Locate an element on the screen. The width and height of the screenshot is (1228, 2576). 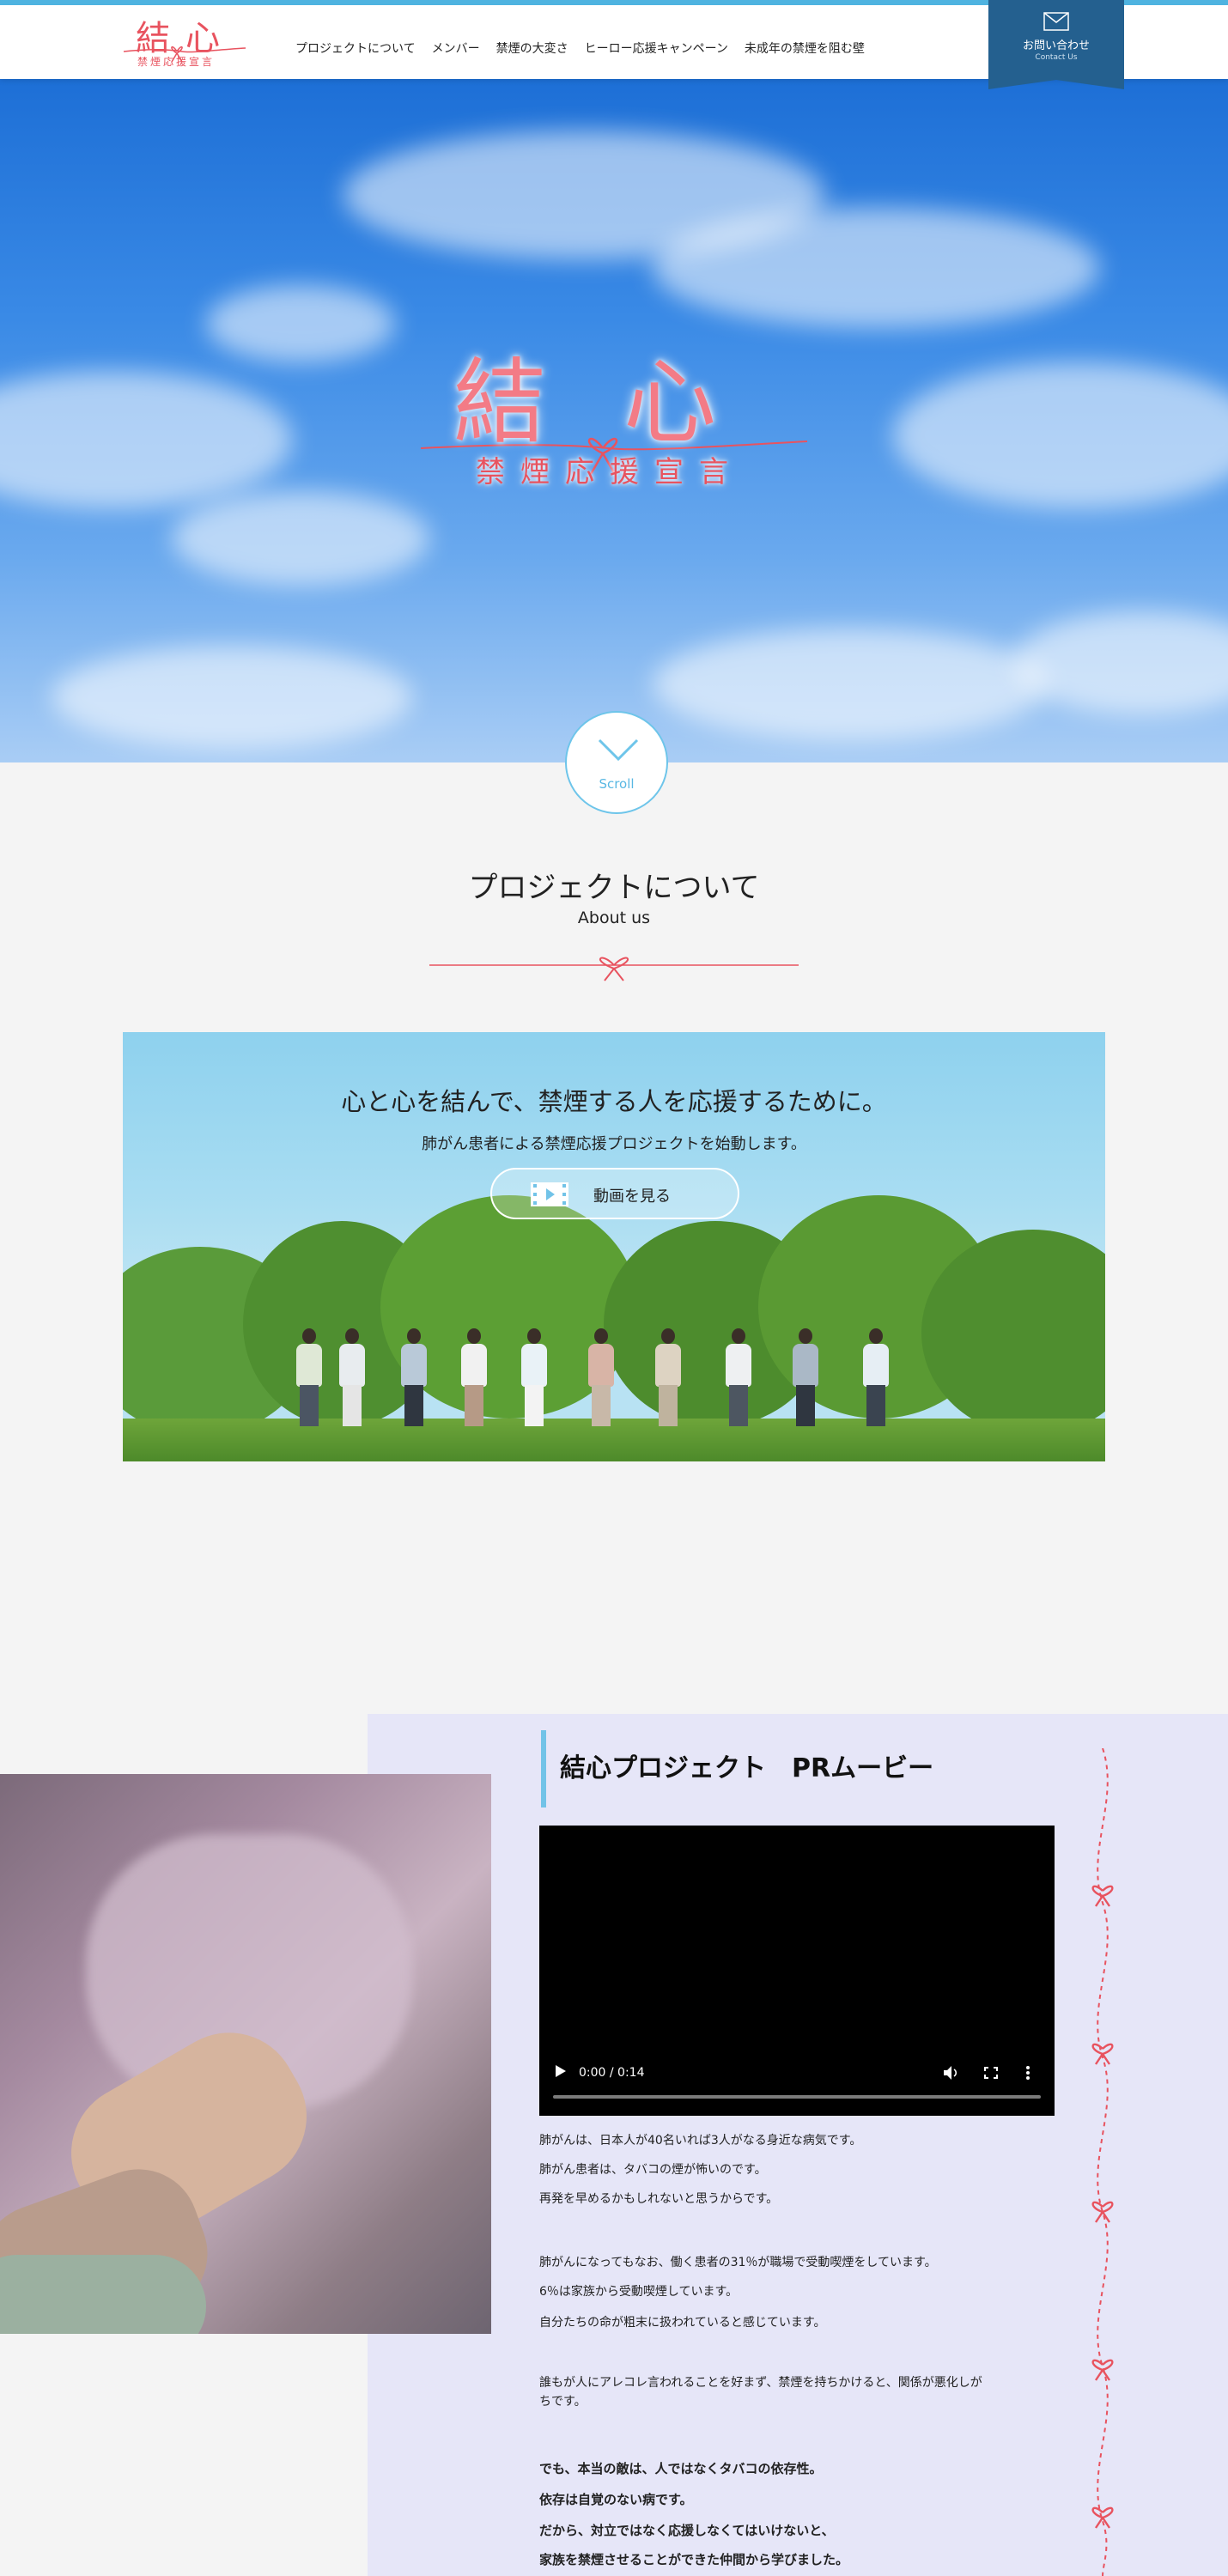
contact-sublabel: Contact Us is located at coordinates (1056, 58).